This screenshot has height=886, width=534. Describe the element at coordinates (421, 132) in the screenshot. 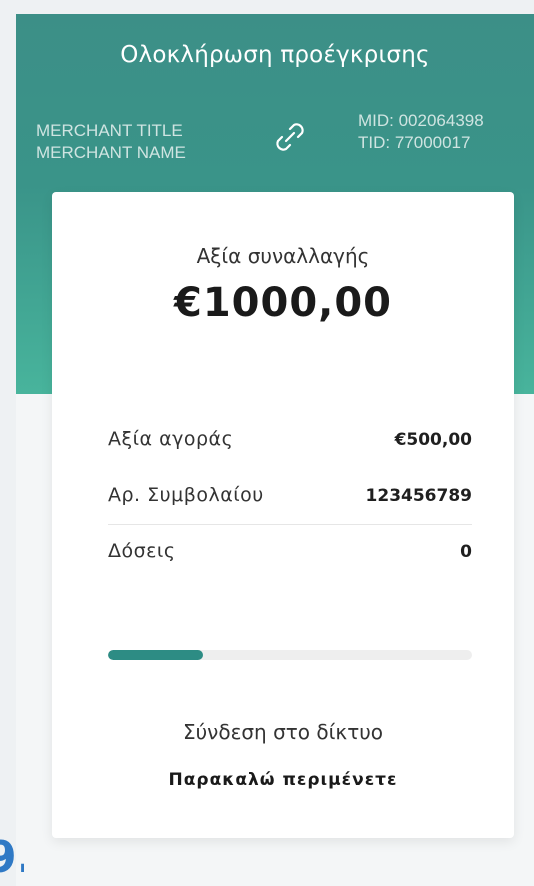

I see `terminal-info: MID: 002064398 TID: 77000017` at that location.